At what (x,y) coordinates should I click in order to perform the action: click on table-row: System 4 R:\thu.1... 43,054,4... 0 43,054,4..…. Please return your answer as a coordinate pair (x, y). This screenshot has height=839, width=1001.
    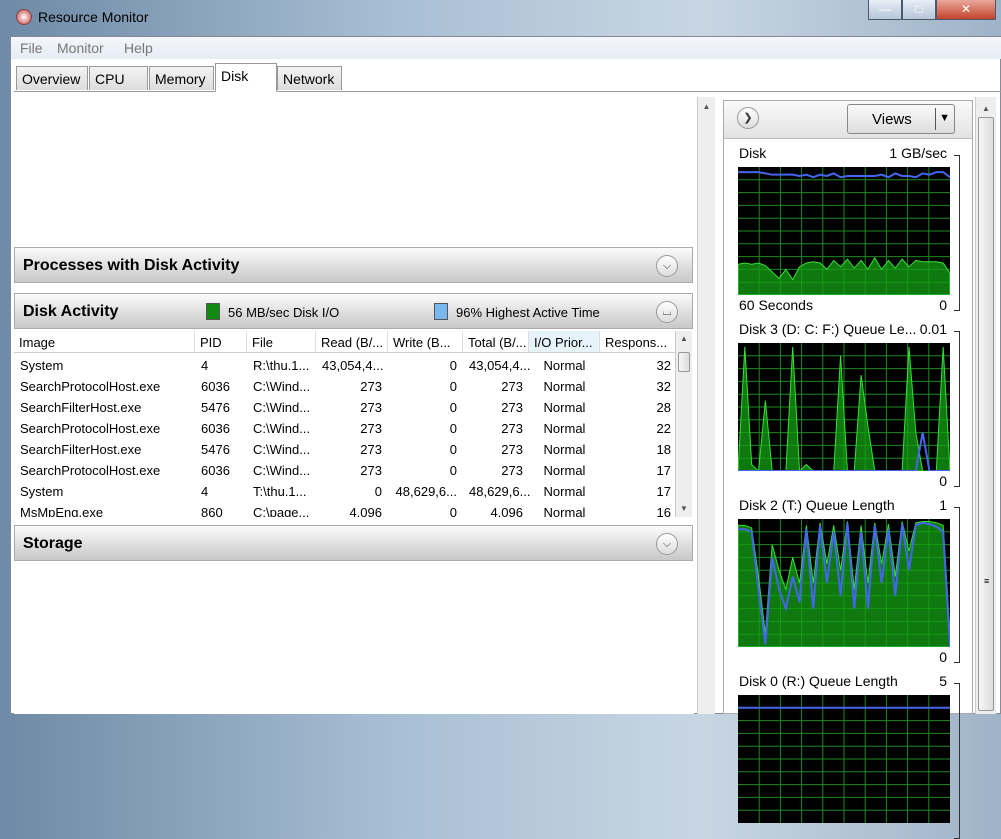
    Looking at the image, I should click on (345, 365).